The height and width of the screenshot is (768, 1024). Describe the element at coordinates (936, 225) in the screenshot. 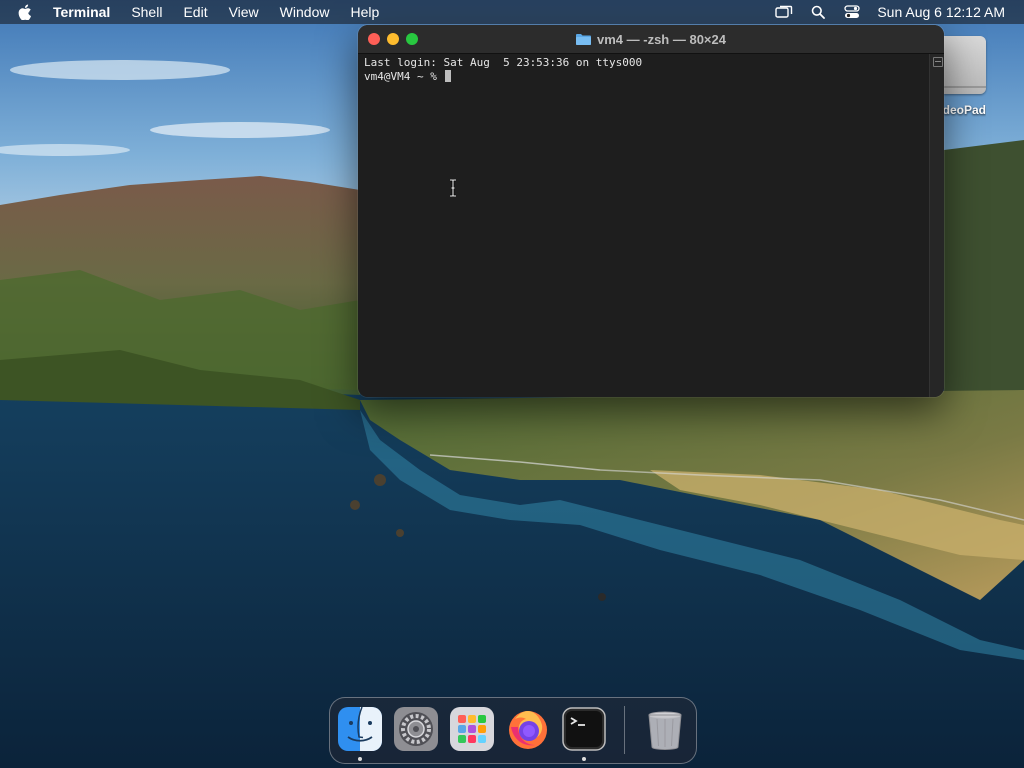

I see `terminal-scrollbar` at that location.